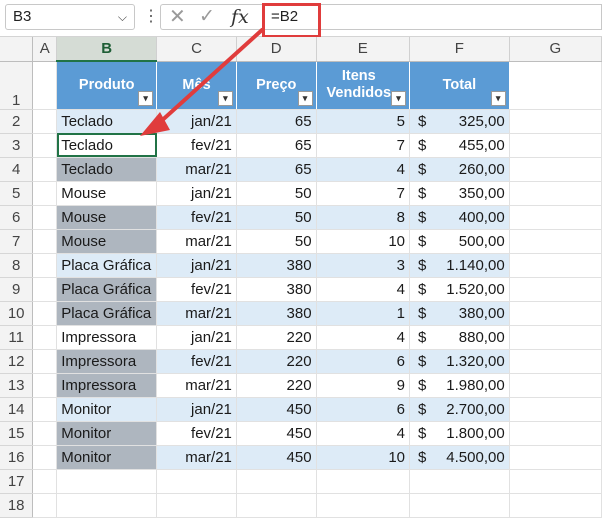  What do you see at coordinates (17, 481) in the screenshot?
I see `row-header: 17` at bounding box center [17, 481].